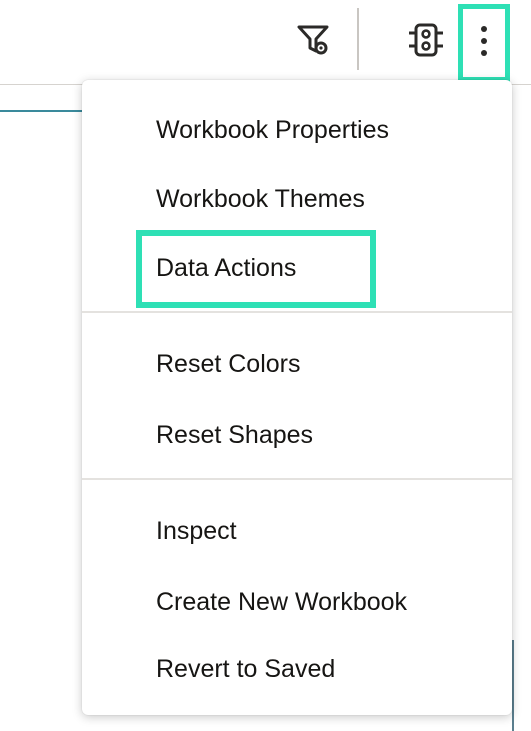 The width and height of the screenshot is (531, 731). I want to click on menu-item-label: Workbook Themes, so click(260, 198).